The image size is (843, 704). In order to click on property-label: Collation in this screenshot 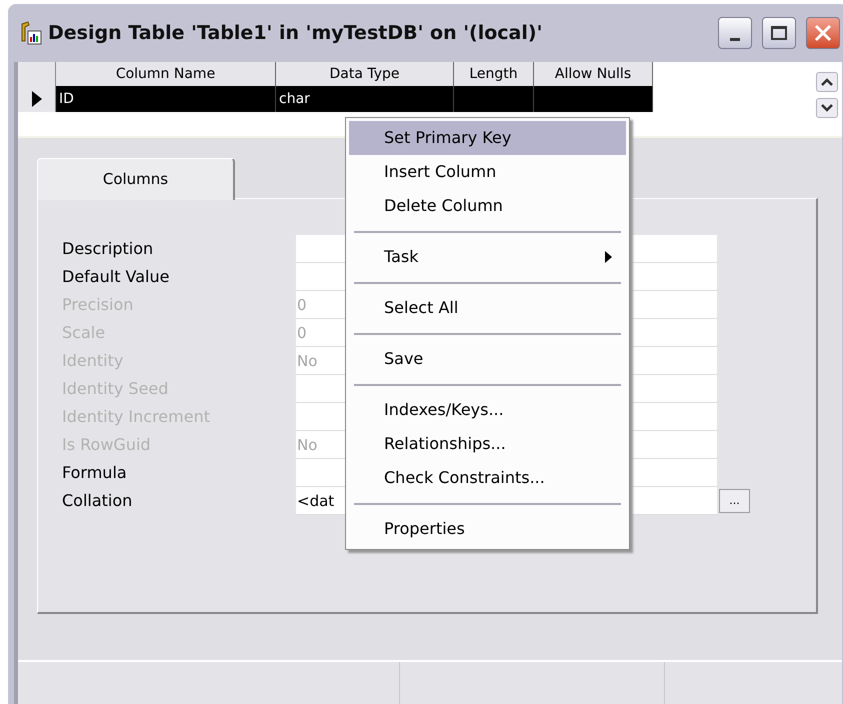, I will do `click(98, 501)`.